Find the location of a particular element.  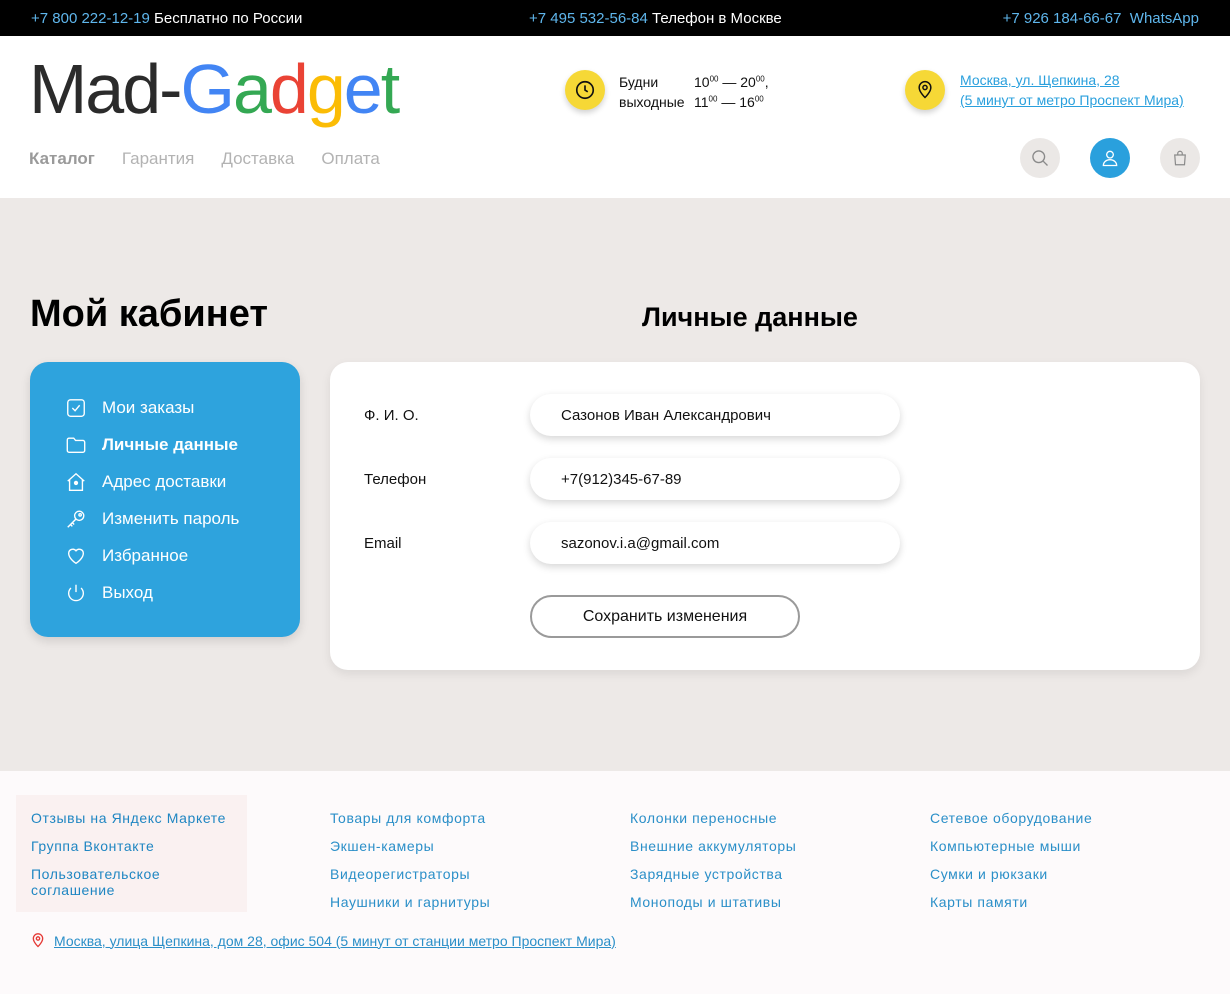

footer-link-headphones: Наушники и гарнитуры is located at coordinates (410, 902).